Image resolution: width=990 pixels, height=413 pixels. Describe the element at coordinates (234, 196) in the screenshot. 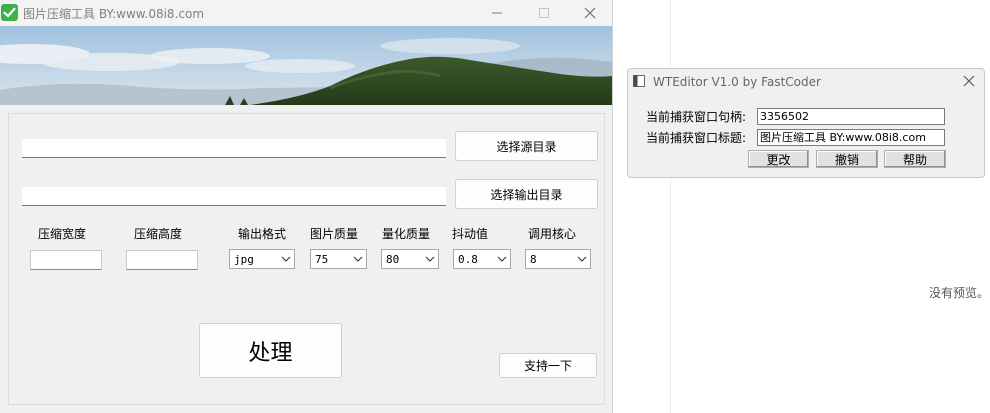

I see `output-dir-field` at that location.